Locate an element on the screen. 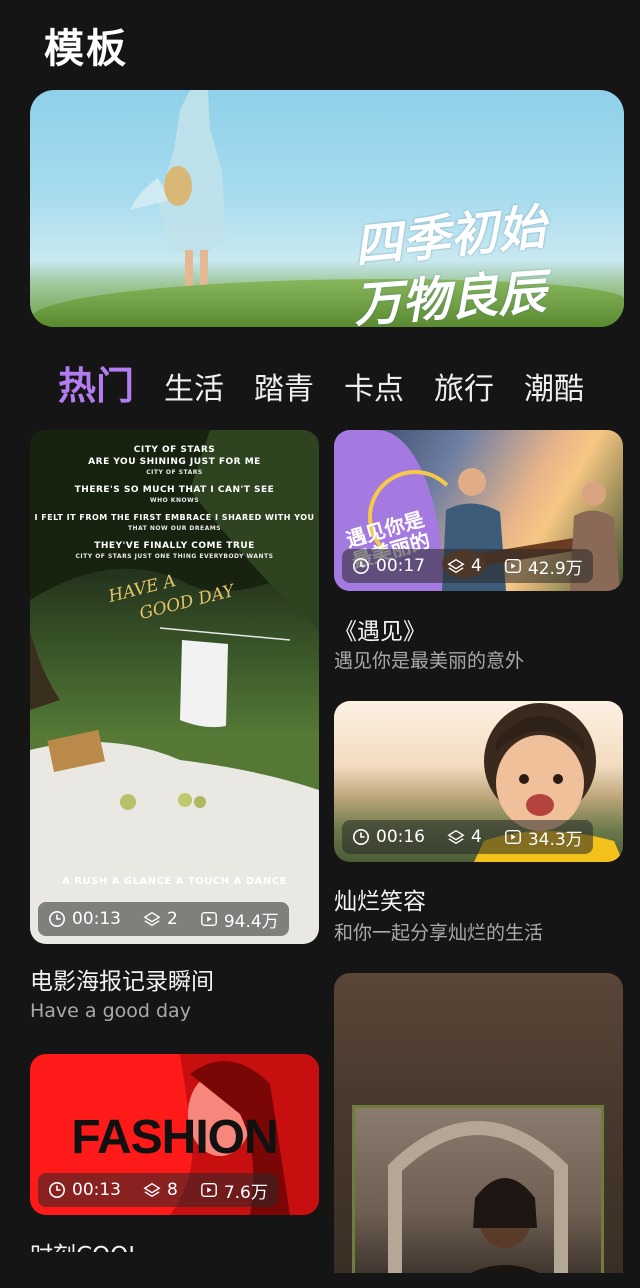 Image resolution: width=640 pixels, height=1288 pixels. card-title: 灿烂笑容 is located at coordinates (380, 899).